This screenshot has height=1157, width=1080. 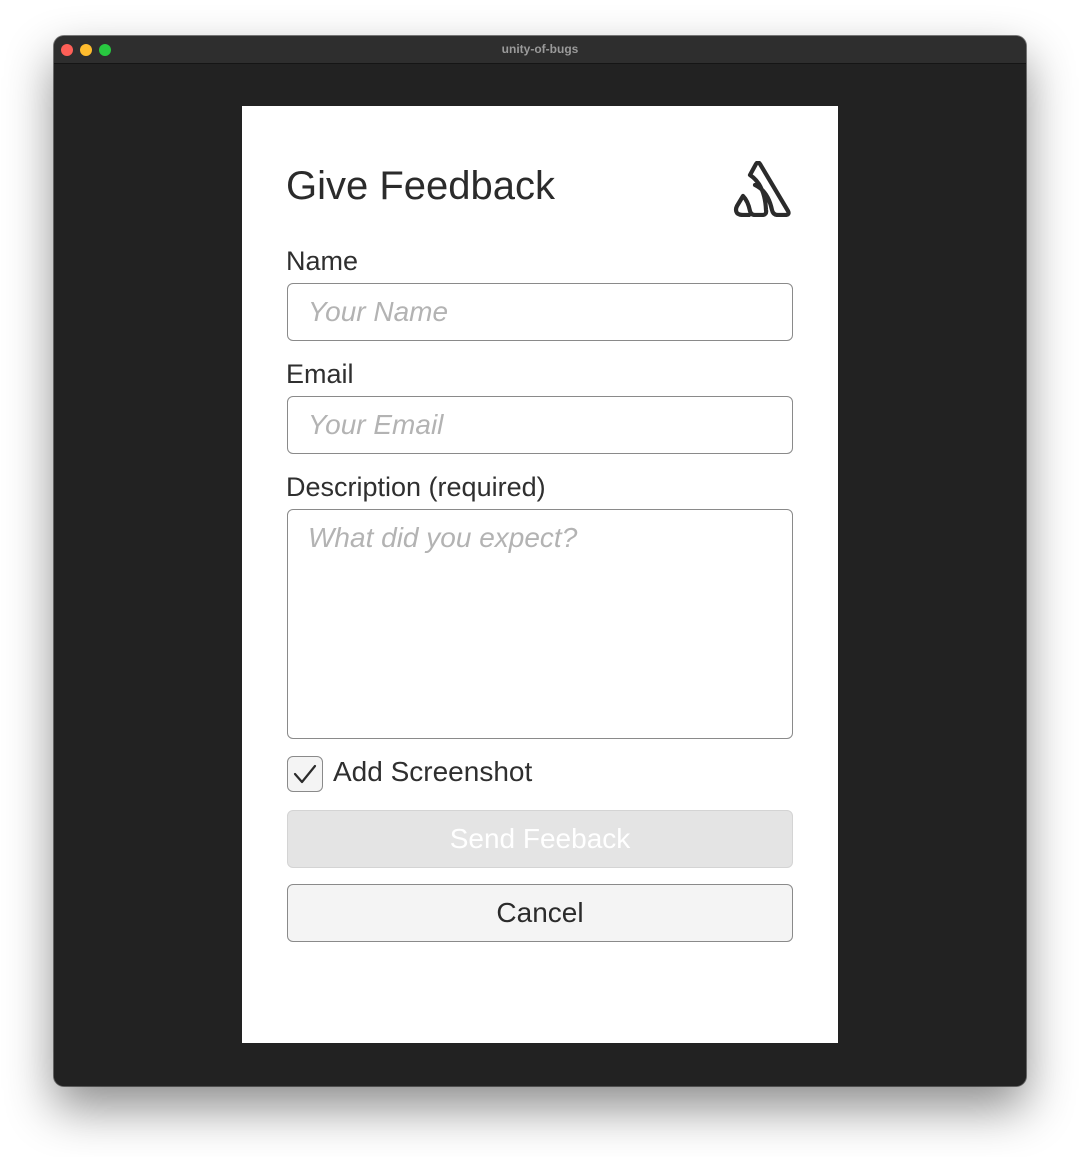 What do you see at coordinates (322, 261) in the screenshot?
I see `name-label: Name` at bounding box center [322, 261].